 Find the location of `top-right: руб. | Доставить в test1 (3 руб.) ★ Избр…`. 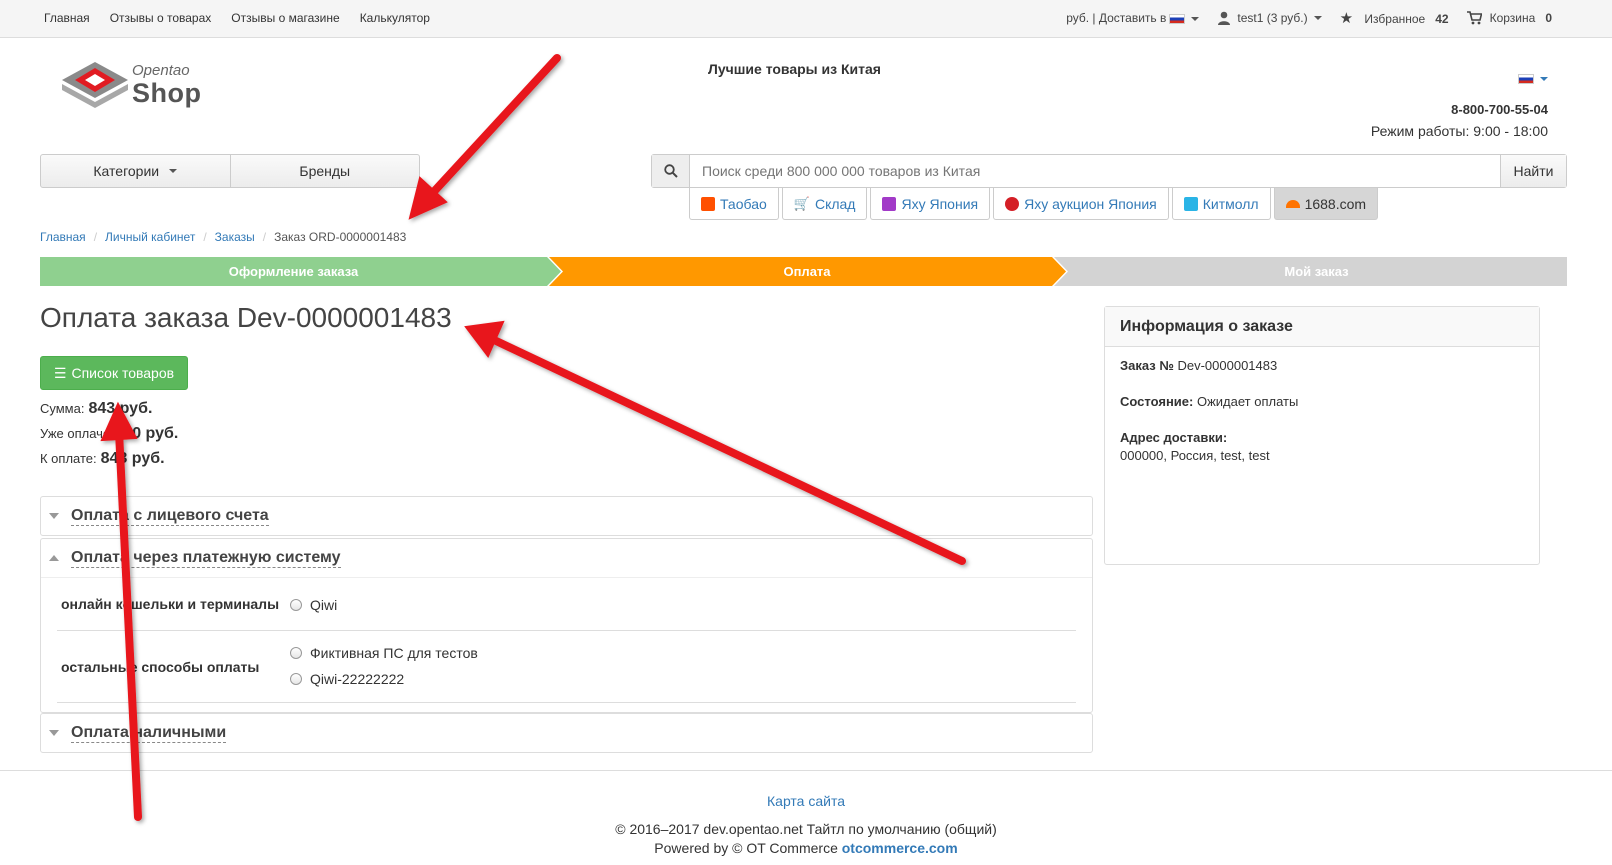

top-right: руб. | Доставить в test1 (3 руб.) ★ Избр… is located at coordinates (1309, 18).